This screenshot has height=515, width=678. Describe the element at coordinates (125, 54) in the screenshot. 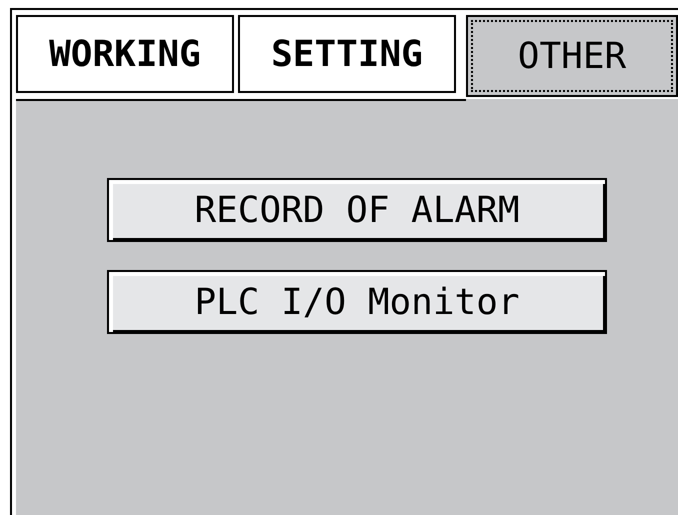

I see `tab: WORKING` at that location.